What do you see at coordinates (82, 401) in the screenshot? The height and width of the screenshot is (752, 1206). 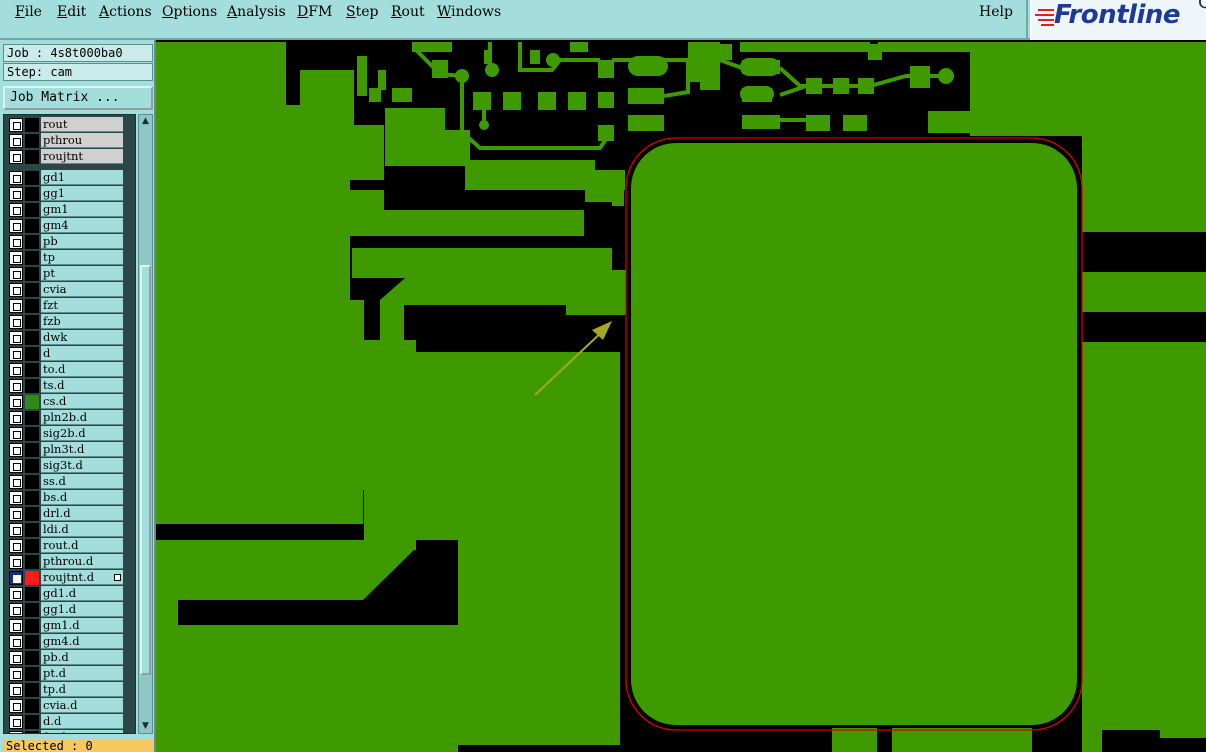 I see `layer-name: cs.d` at bounding box center [82, 401].